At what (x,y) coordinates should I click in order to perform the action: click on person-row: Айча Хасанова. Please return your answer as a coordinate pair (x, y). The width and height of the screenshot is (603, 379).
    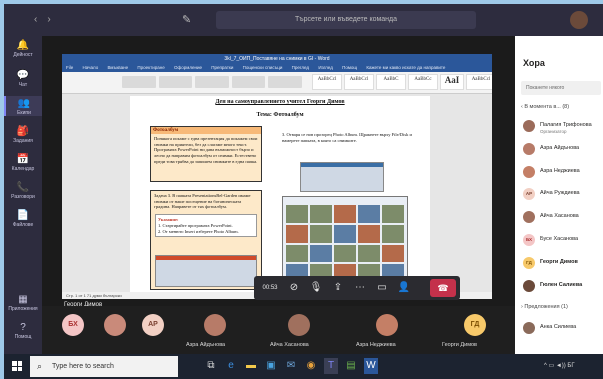
    Looking at the image, I should click on (563, 219).